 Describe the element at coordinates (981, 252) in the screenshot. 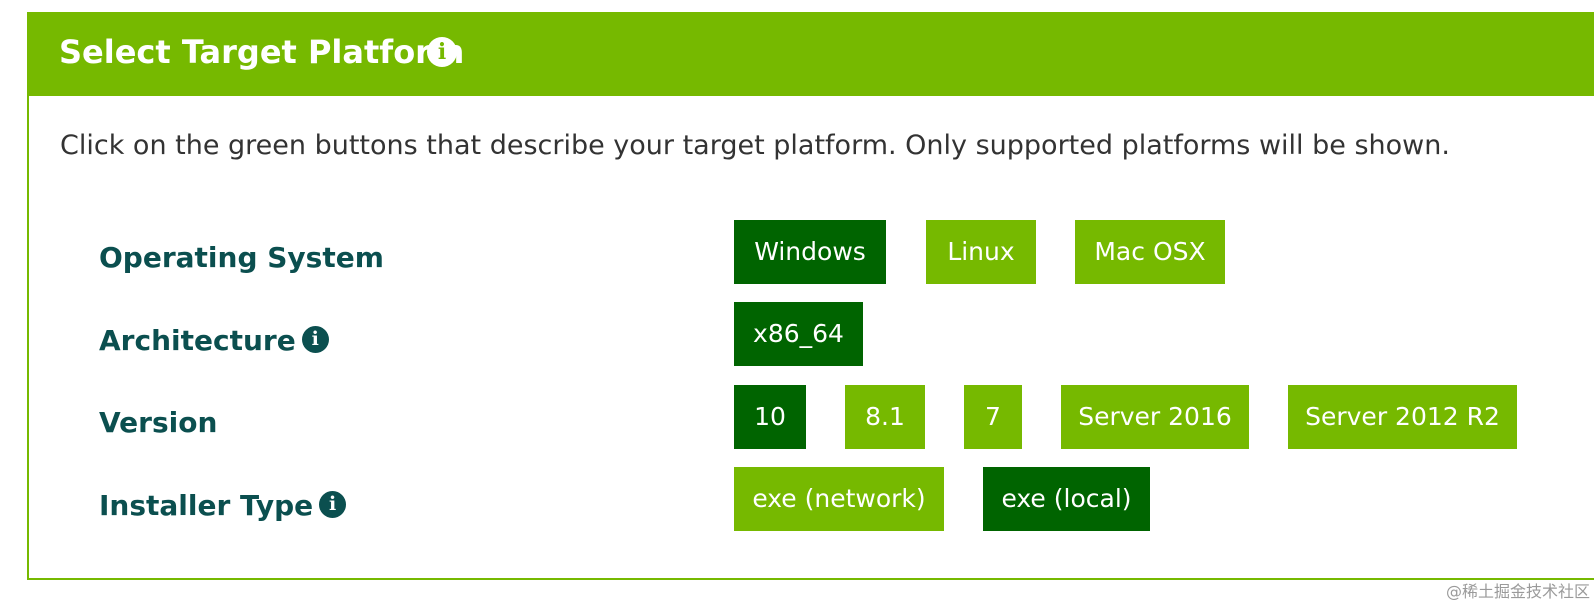

I see `os-option-linux: Linux` at that location.